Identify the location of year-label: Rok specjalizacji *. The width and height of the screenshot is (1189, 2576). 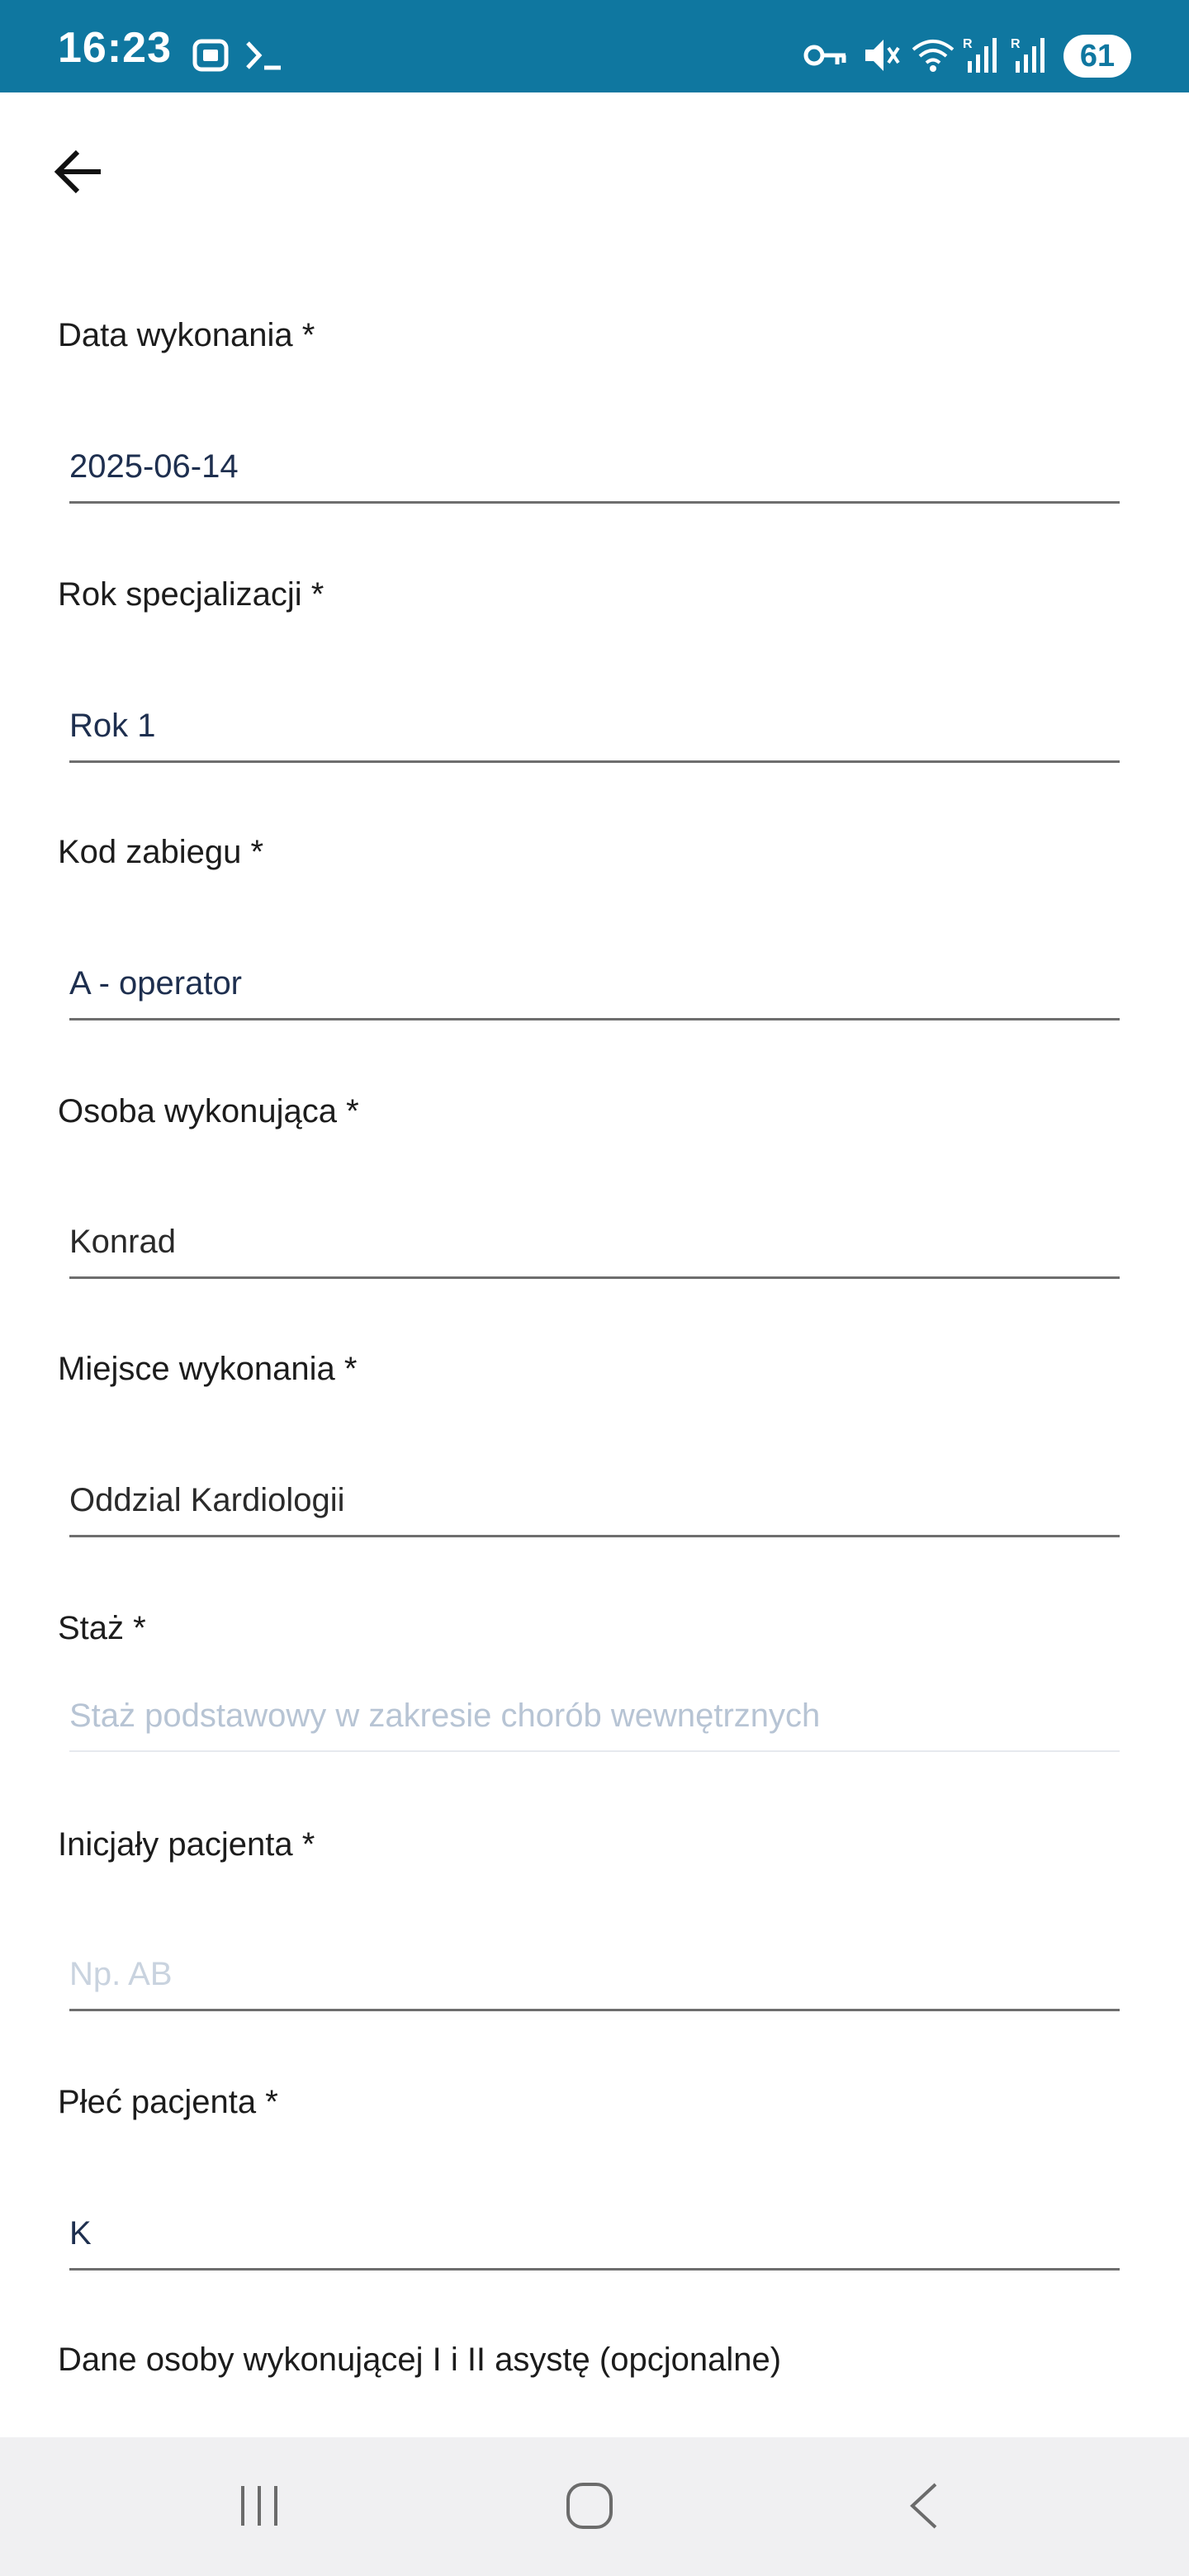
(191, 594).